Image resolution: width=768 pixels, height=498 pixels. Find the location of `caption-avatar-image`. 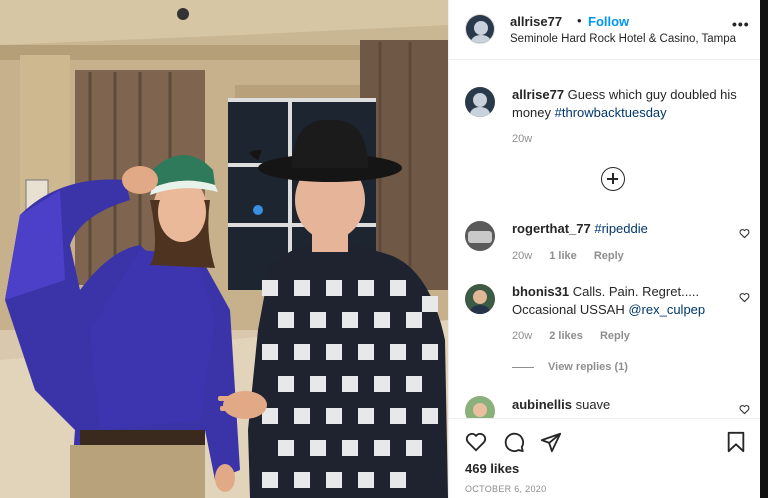

caption-avatar-image is located at coordinates (480, 102).